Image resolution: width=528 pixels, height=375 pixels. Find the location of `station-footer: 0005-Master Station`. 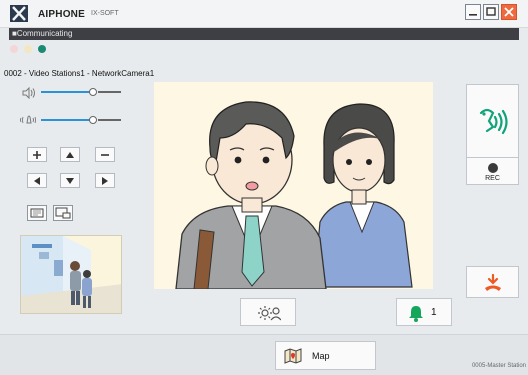

station-footer: 0005-Master Station is located at coordinates (498, 366).